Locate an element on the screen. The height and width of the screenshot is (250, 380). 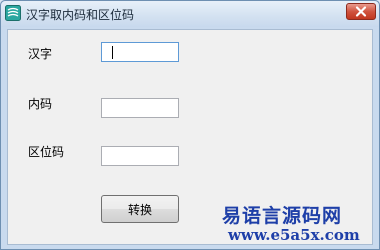
watermark-url: www.e5a5x.com is located at coordinates (294, 235).